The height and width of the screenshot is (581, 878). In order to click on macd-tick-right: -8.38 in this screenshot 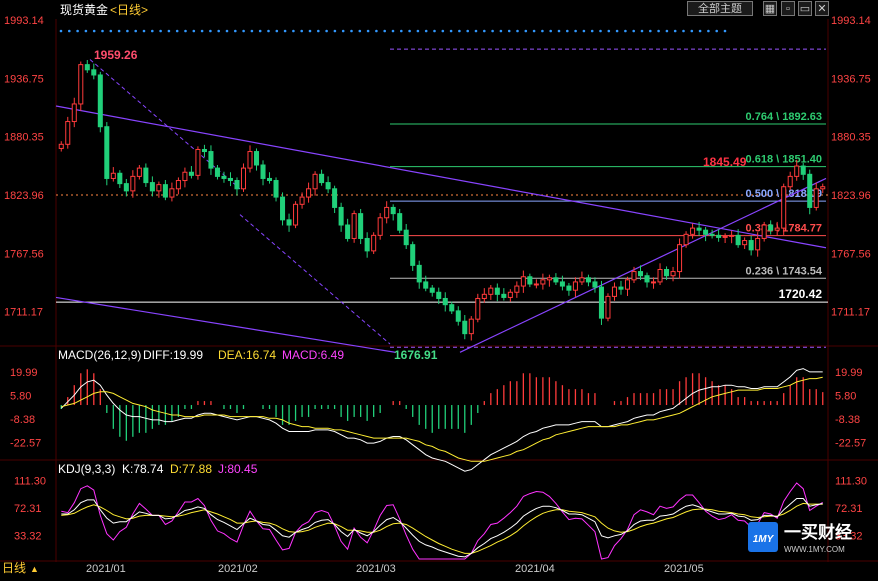, I will do `click(847, 420)`.